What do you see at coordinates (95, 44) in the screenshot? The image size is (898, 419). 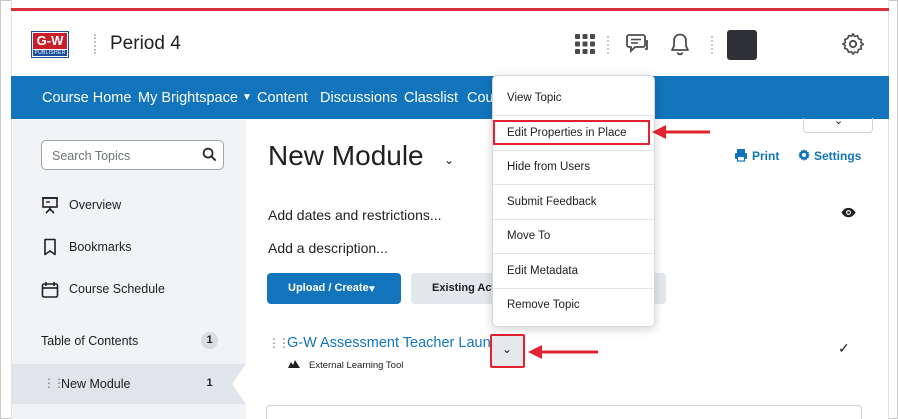 I see `header-divider` at bounding box center [95, 44].